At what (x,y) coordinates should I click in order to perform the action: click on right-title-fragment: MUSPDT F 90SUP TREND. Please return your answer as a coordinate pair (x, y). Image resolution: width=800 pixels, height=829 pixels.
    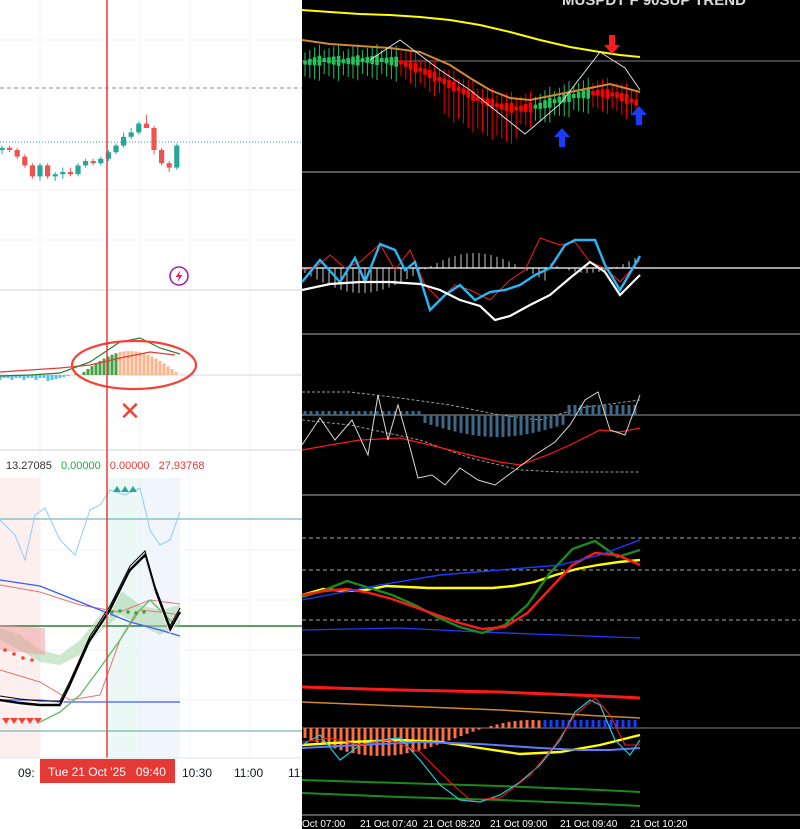
    Looking at the image, I should click on (654, 4).